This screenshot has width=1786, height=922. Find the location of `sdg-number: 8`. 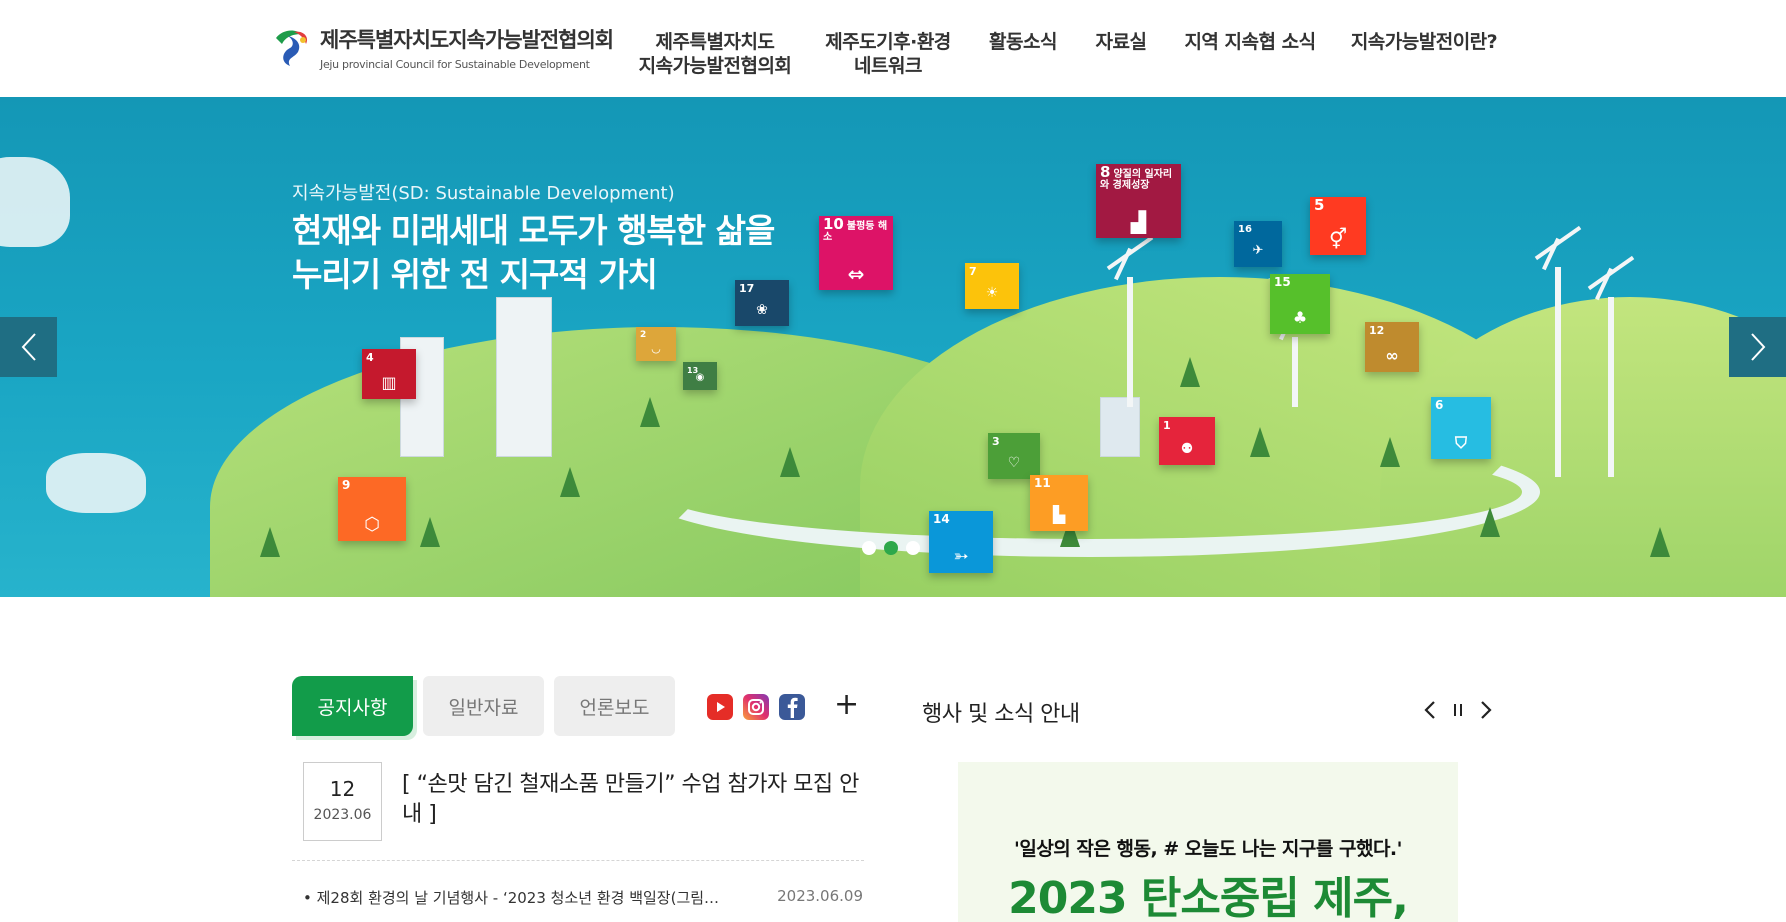

sdg-number: 8 is located at coordinates (1105, 172).